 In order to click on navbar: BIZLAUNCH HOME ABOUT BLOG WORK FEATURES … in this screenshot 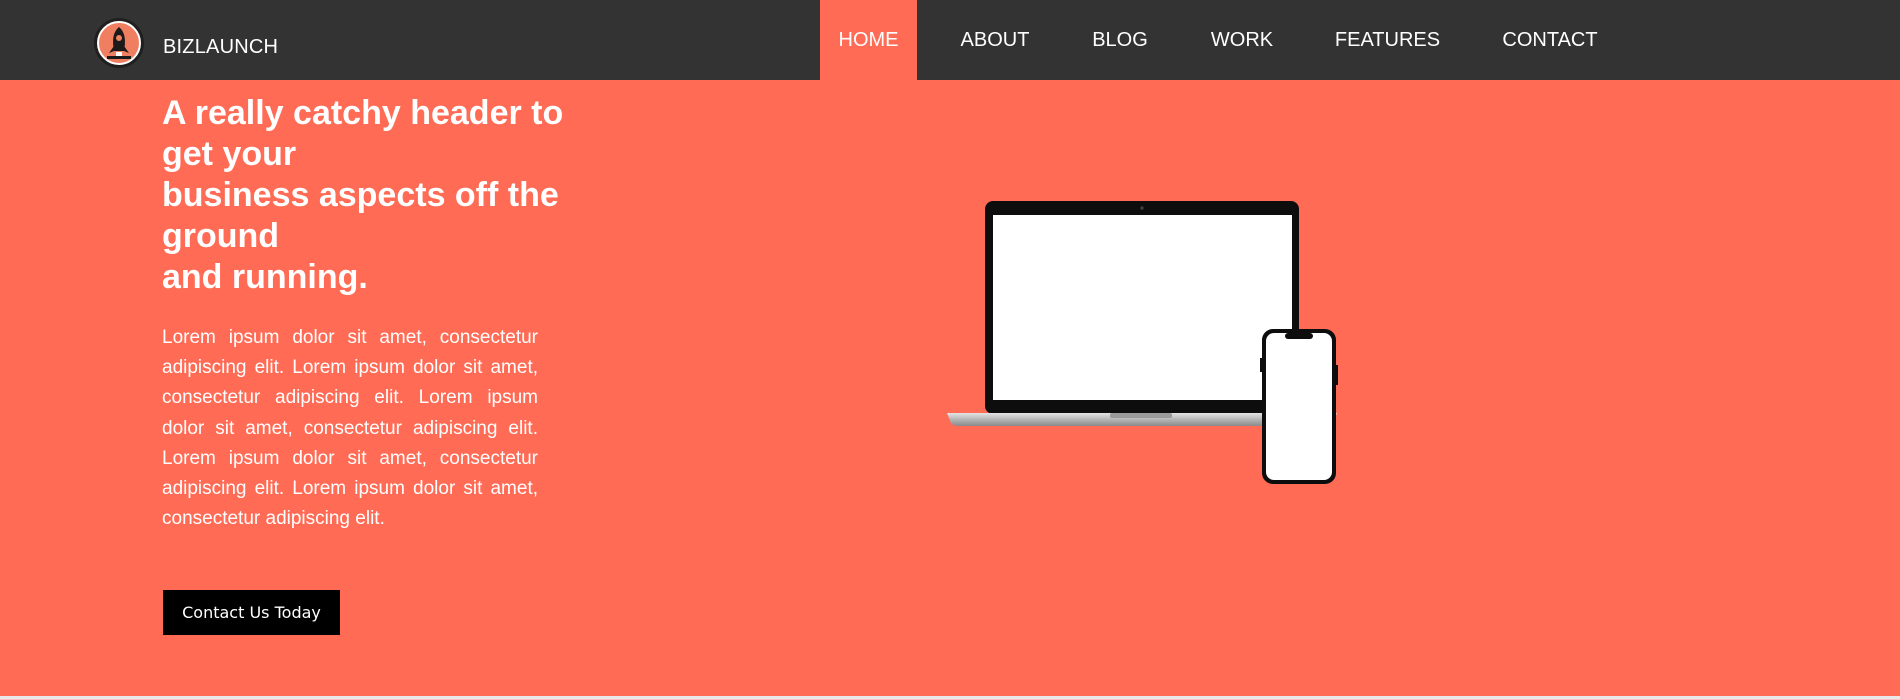, I will do `click(950, 40)`.